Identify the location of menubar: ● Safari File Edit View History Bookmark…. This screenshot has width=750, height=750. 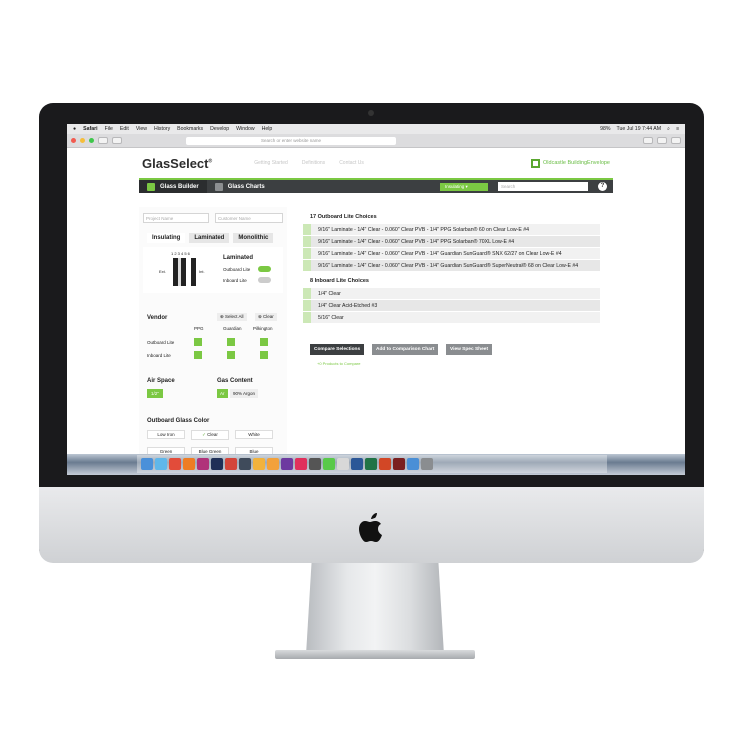
(376, 129).